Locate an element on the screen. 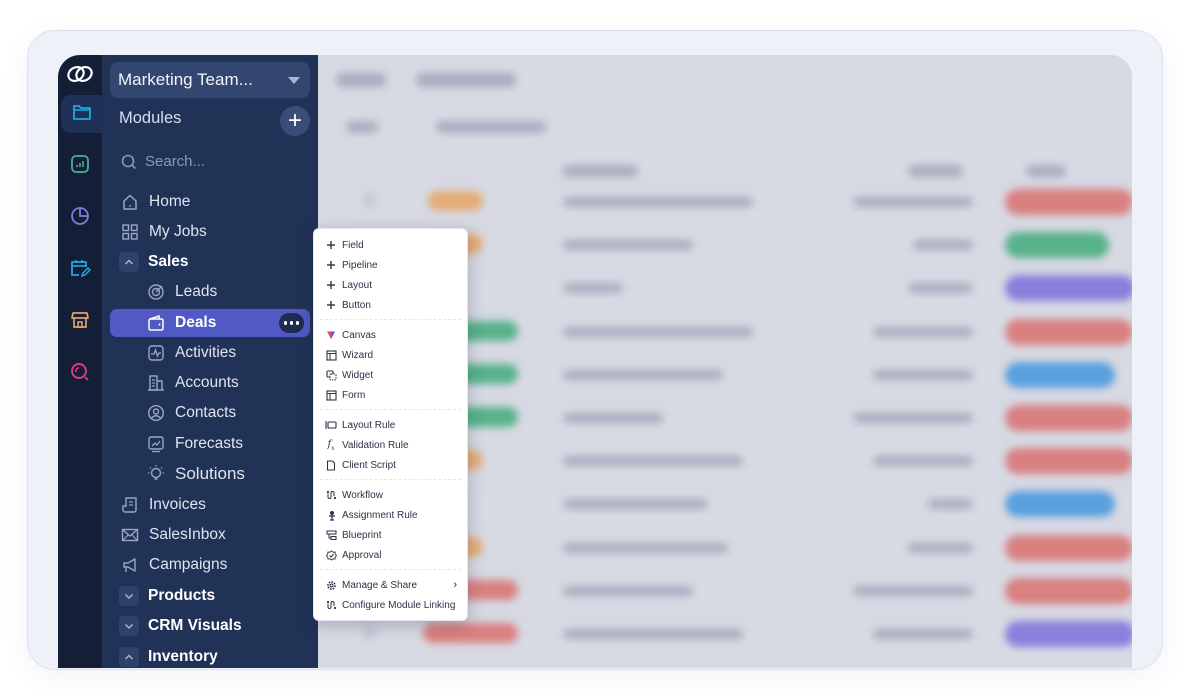 The height and width of the screenshot is (699, 1190). menu-item-approval: Approval is located at coordinates (390, 555).